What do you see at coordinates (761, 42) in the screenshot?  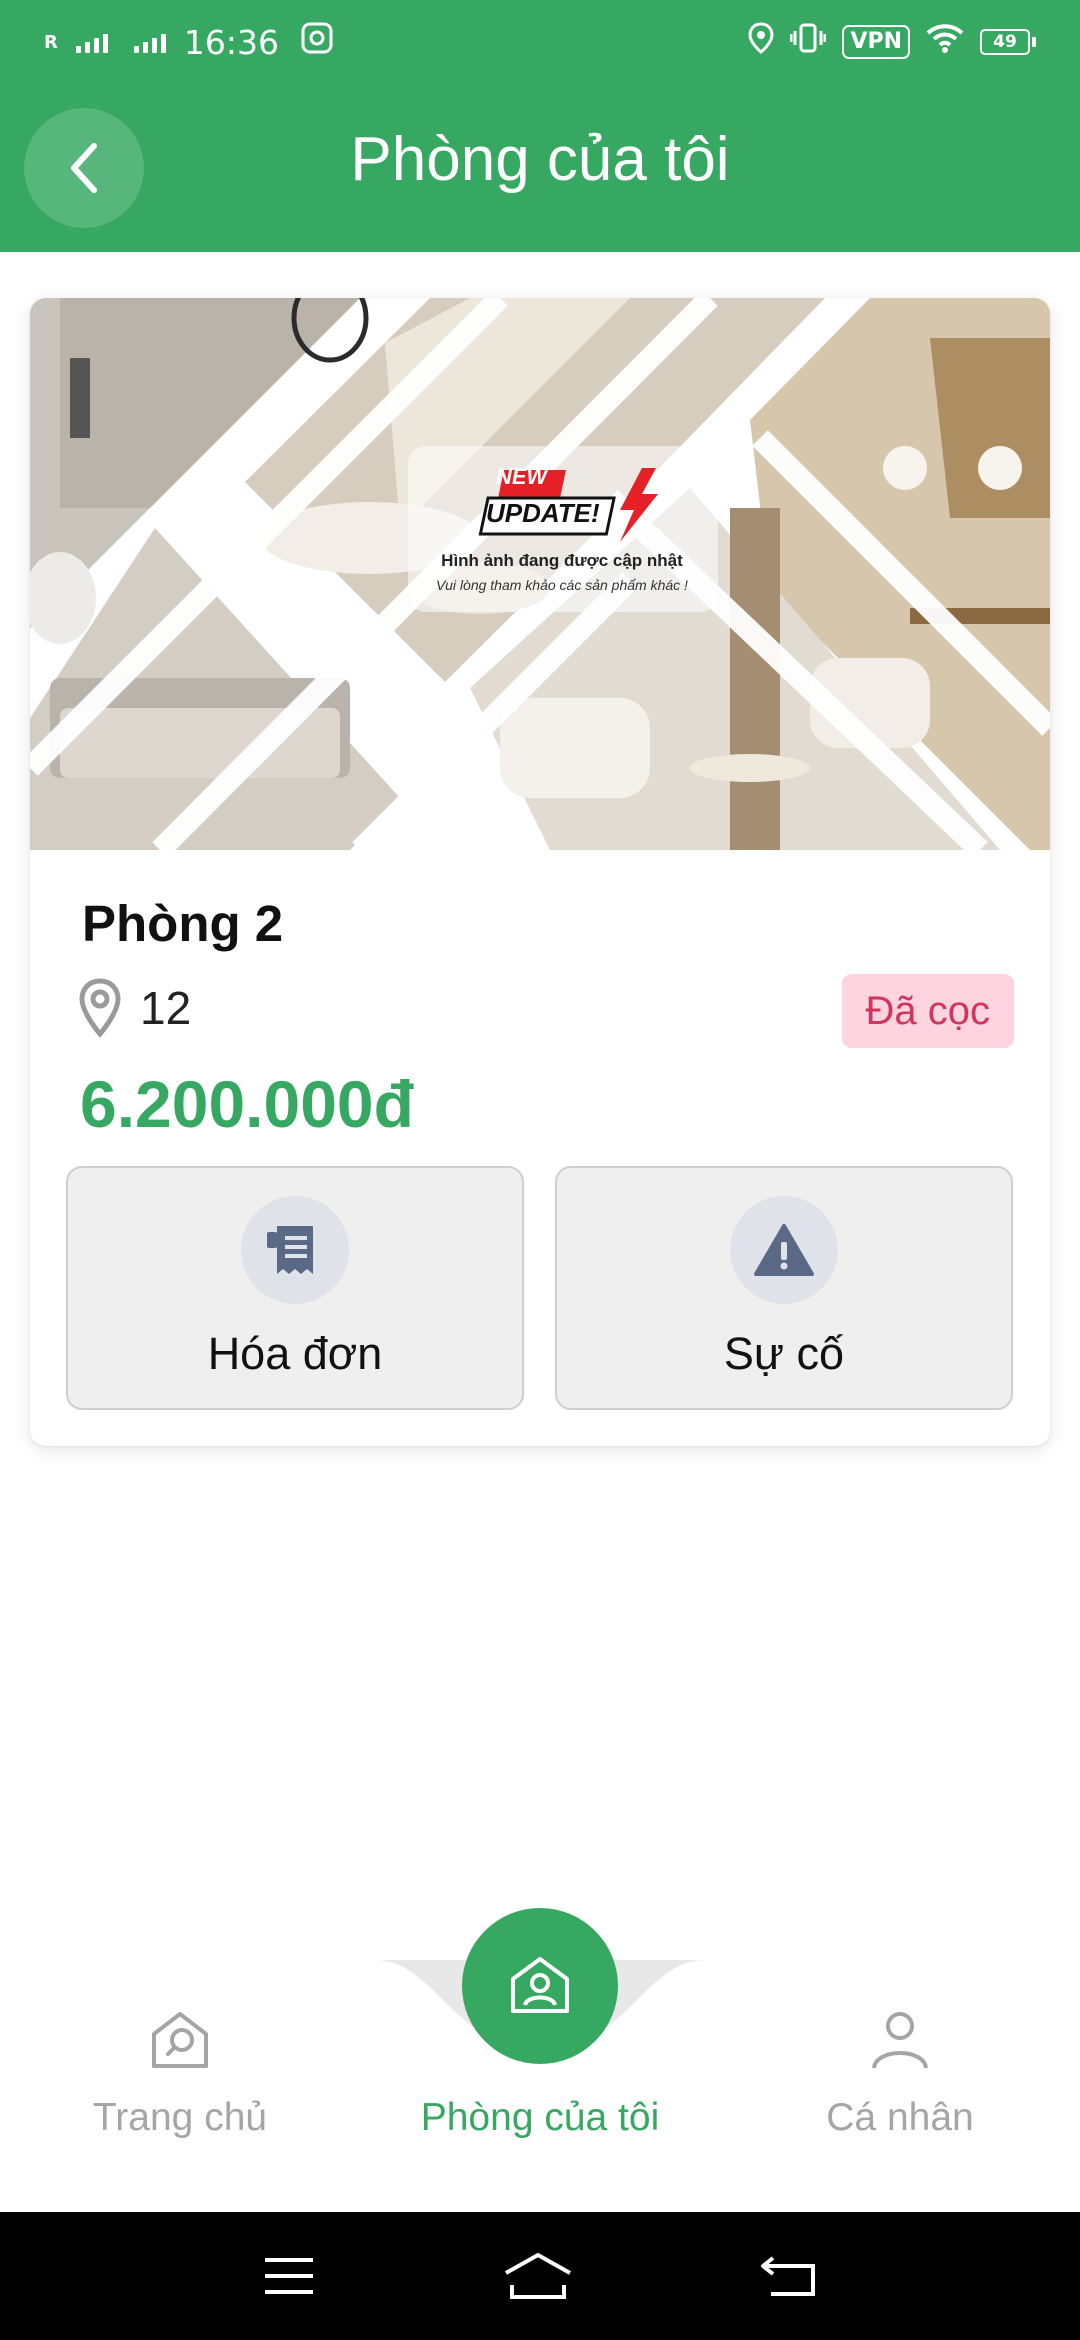 I see `location-icon` at bounding box center [761, 42].